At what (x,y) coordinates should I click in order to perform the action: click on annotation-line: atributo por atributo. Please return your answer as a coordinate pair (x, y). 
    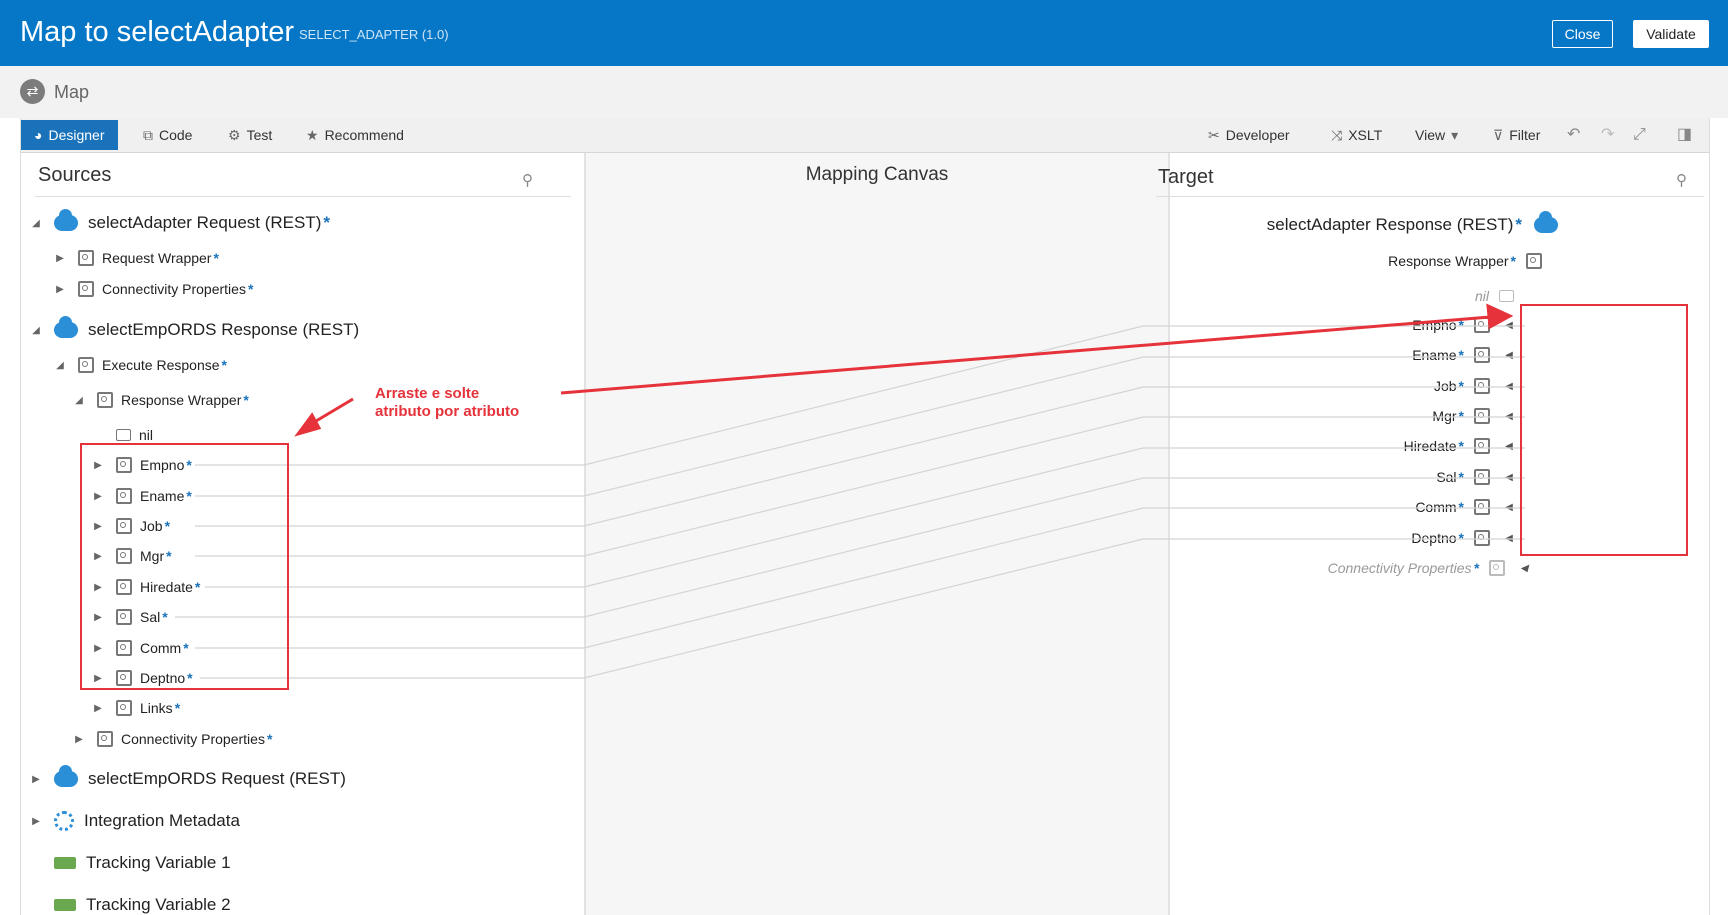
    Looking at the image, I should click on (447, 411).